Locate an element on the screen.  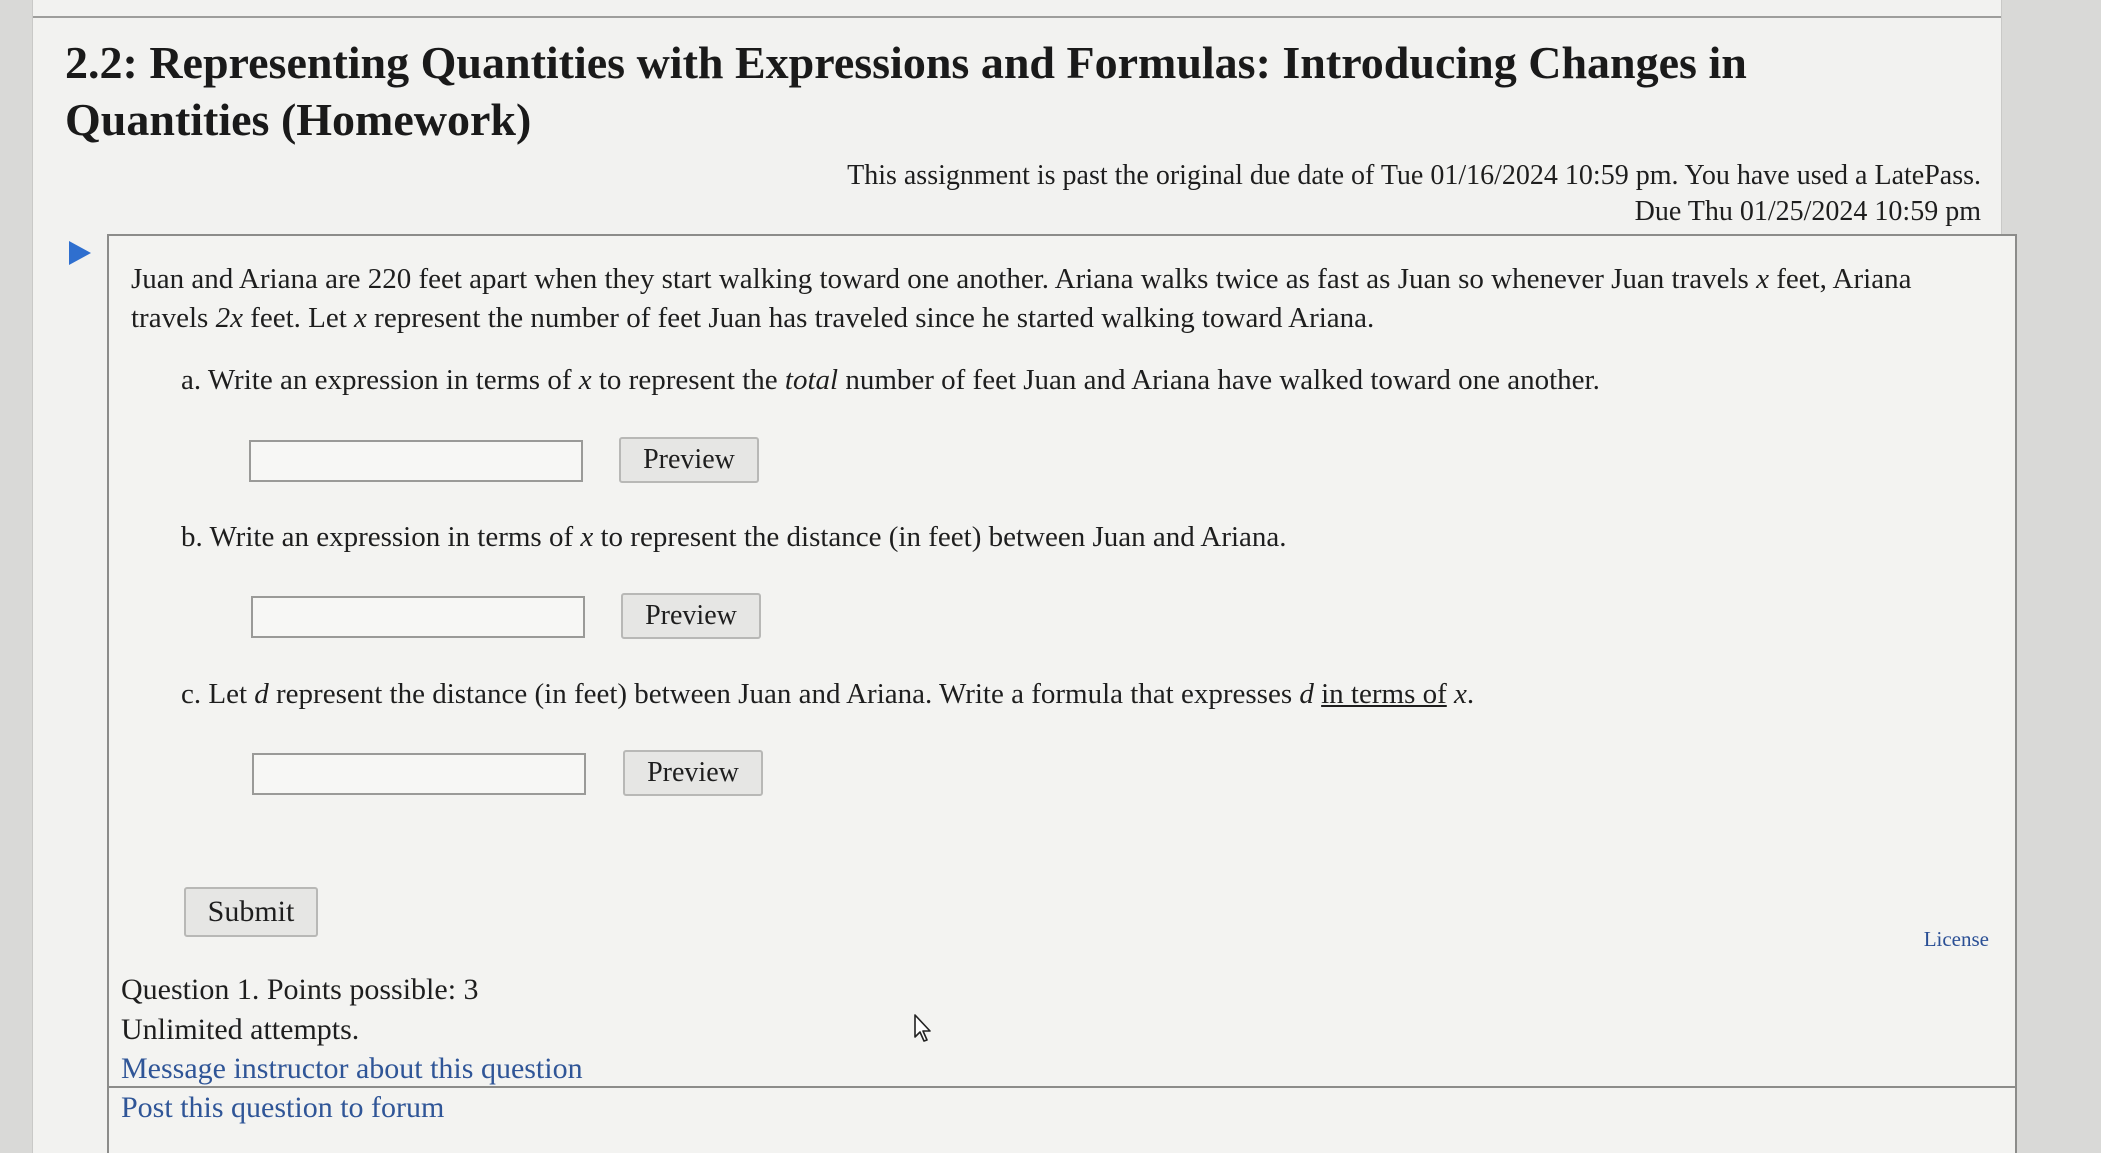
post-to-forum-link: Post this question to forum is located at coordinates (282, 1108).